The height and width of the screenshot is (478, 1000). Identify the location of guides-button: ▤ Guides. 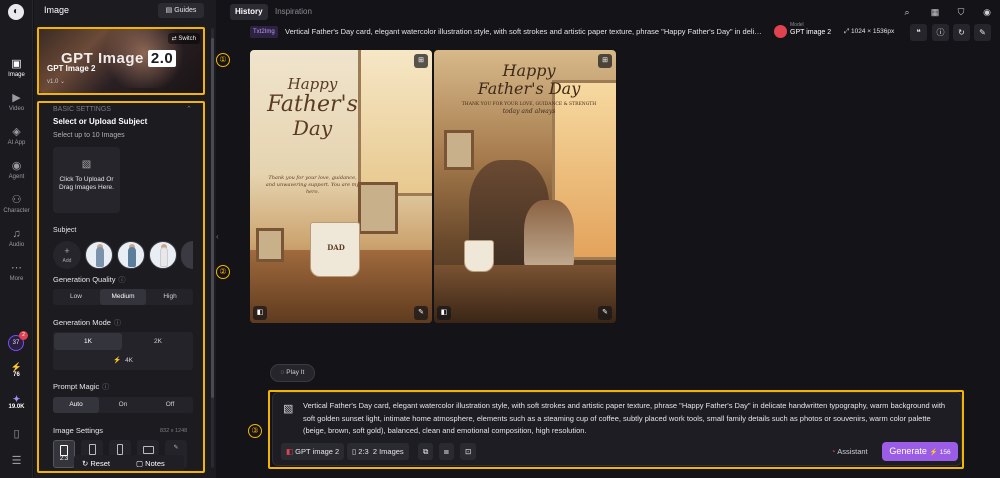
(181, 10).